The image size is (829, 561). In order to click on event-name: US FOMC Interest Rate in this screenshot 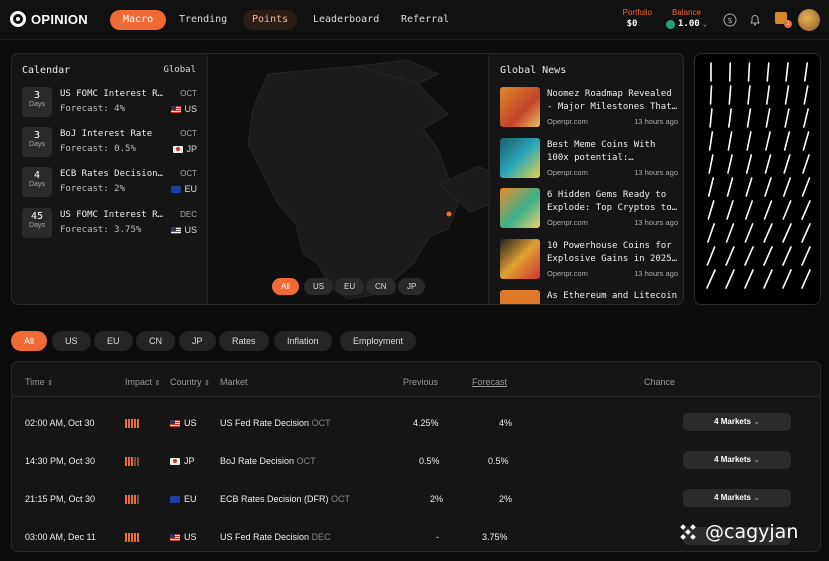, I will do `click(114, 94)`.